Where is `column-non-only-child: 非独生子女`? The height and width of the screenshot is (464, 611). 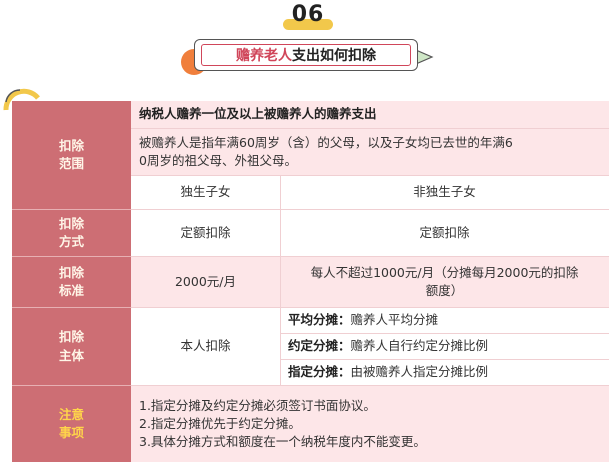 column-non-only-child: 非独生子女 is located at coordinates (444, 193).